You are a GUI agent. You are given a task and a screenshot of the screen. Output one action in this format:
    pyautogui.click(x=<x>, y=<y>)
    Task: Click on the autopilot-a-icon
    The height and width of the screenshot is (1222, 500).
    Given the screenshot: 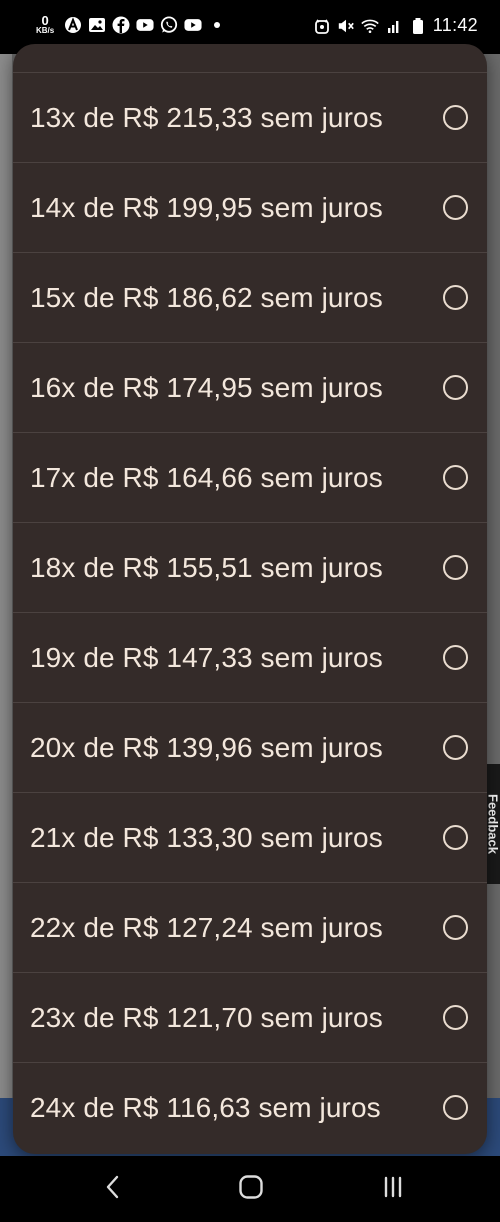 What is the action you would take?
    pyautogui.click(x=73, y=25)
    